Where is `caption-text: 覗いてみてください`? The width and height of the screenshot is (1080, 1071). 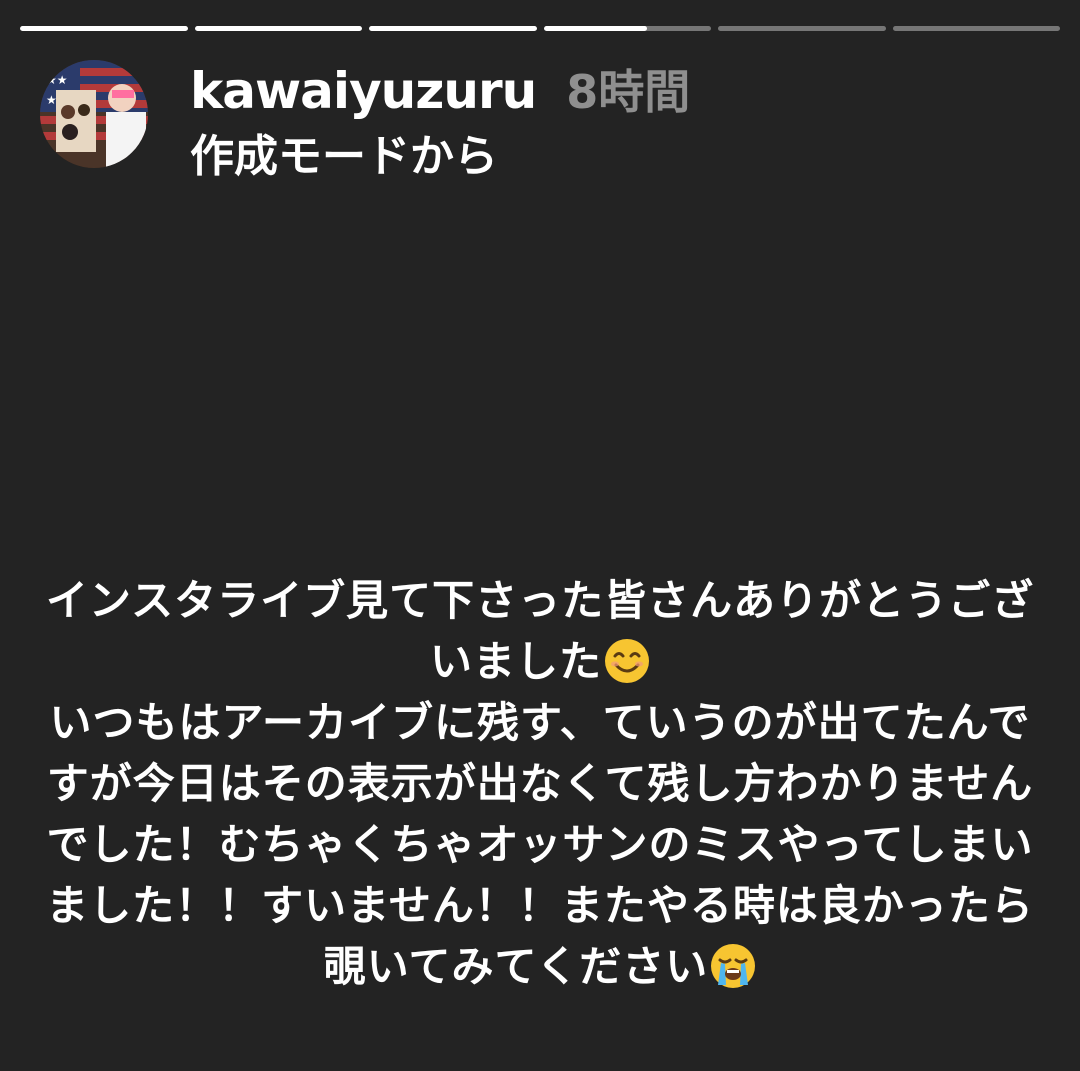 caption-text: 覗いてみてください is located at coordinates (516, 966).